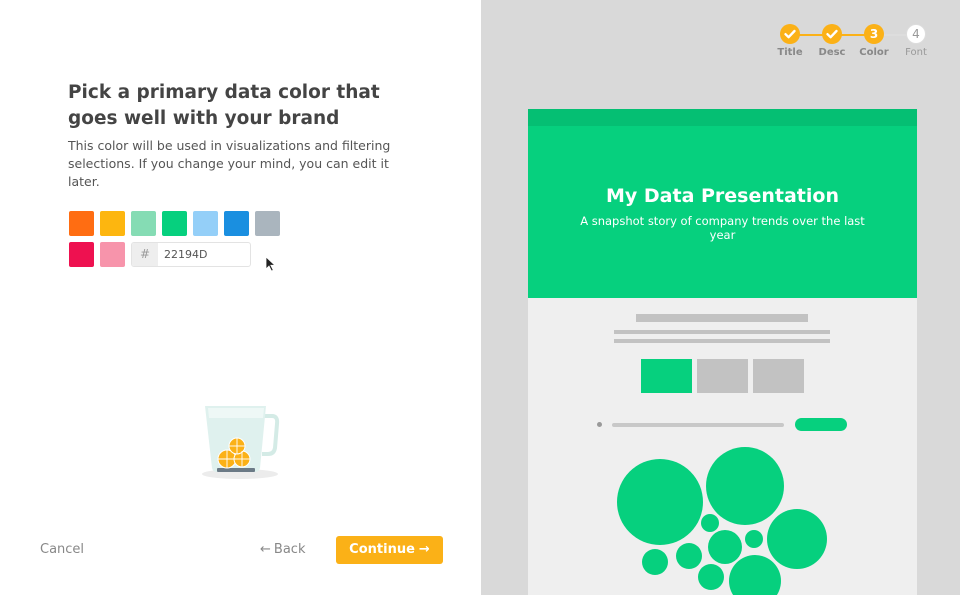 This screenshot has width=960, height=595. I want to click on progress-stepper: 3 4 Title Desc Color Font, so click(720, 35).